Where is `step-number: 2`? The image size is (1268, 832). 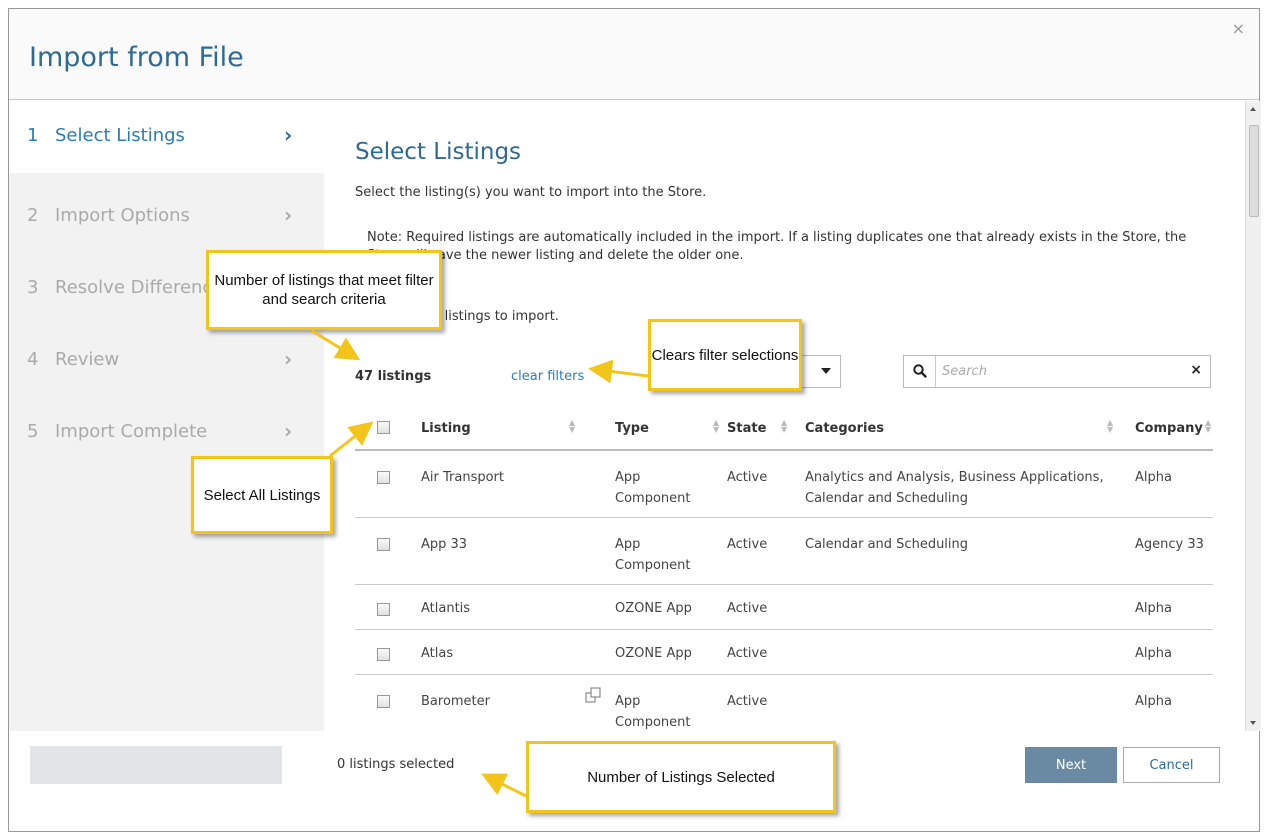
step-number: 2 is located at coordinates (33, 215).